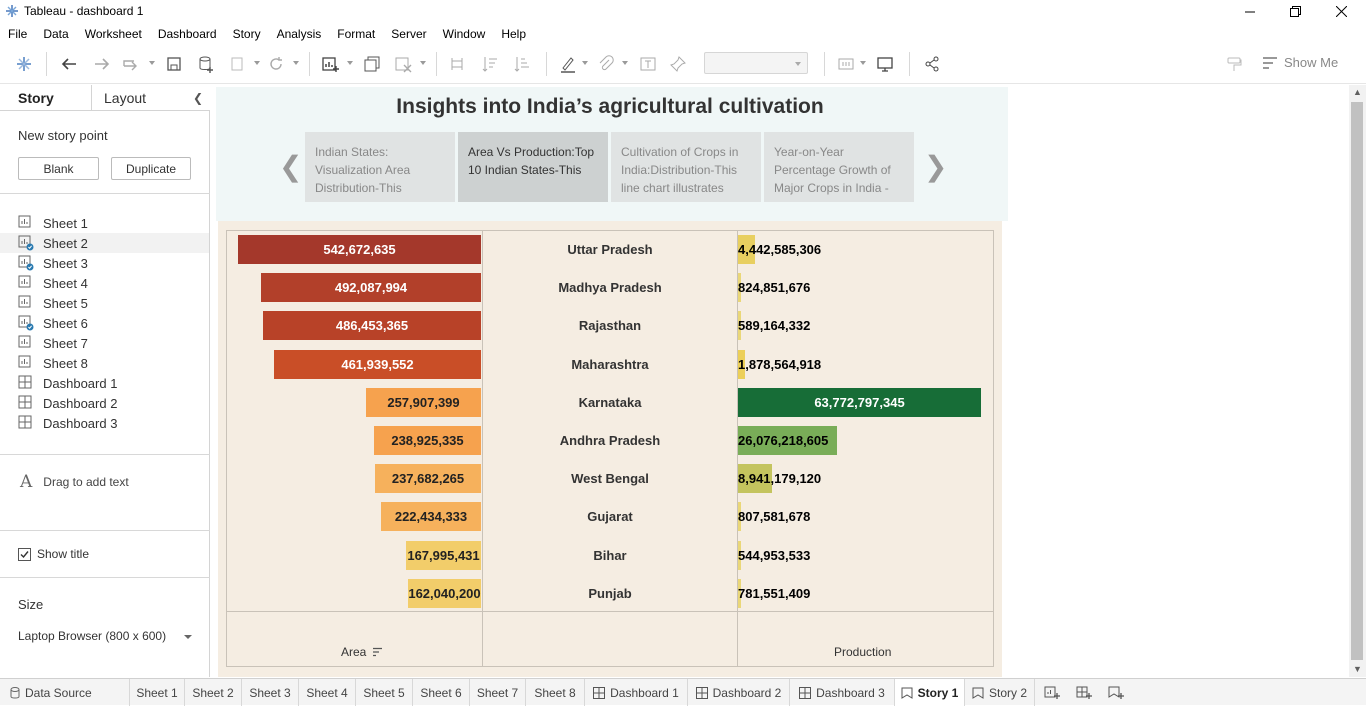  What do you see at coordinates (780, 249) in the screenshot?
I see `production-value-label: 4,442,585,306` at bounding box center [780, 249].